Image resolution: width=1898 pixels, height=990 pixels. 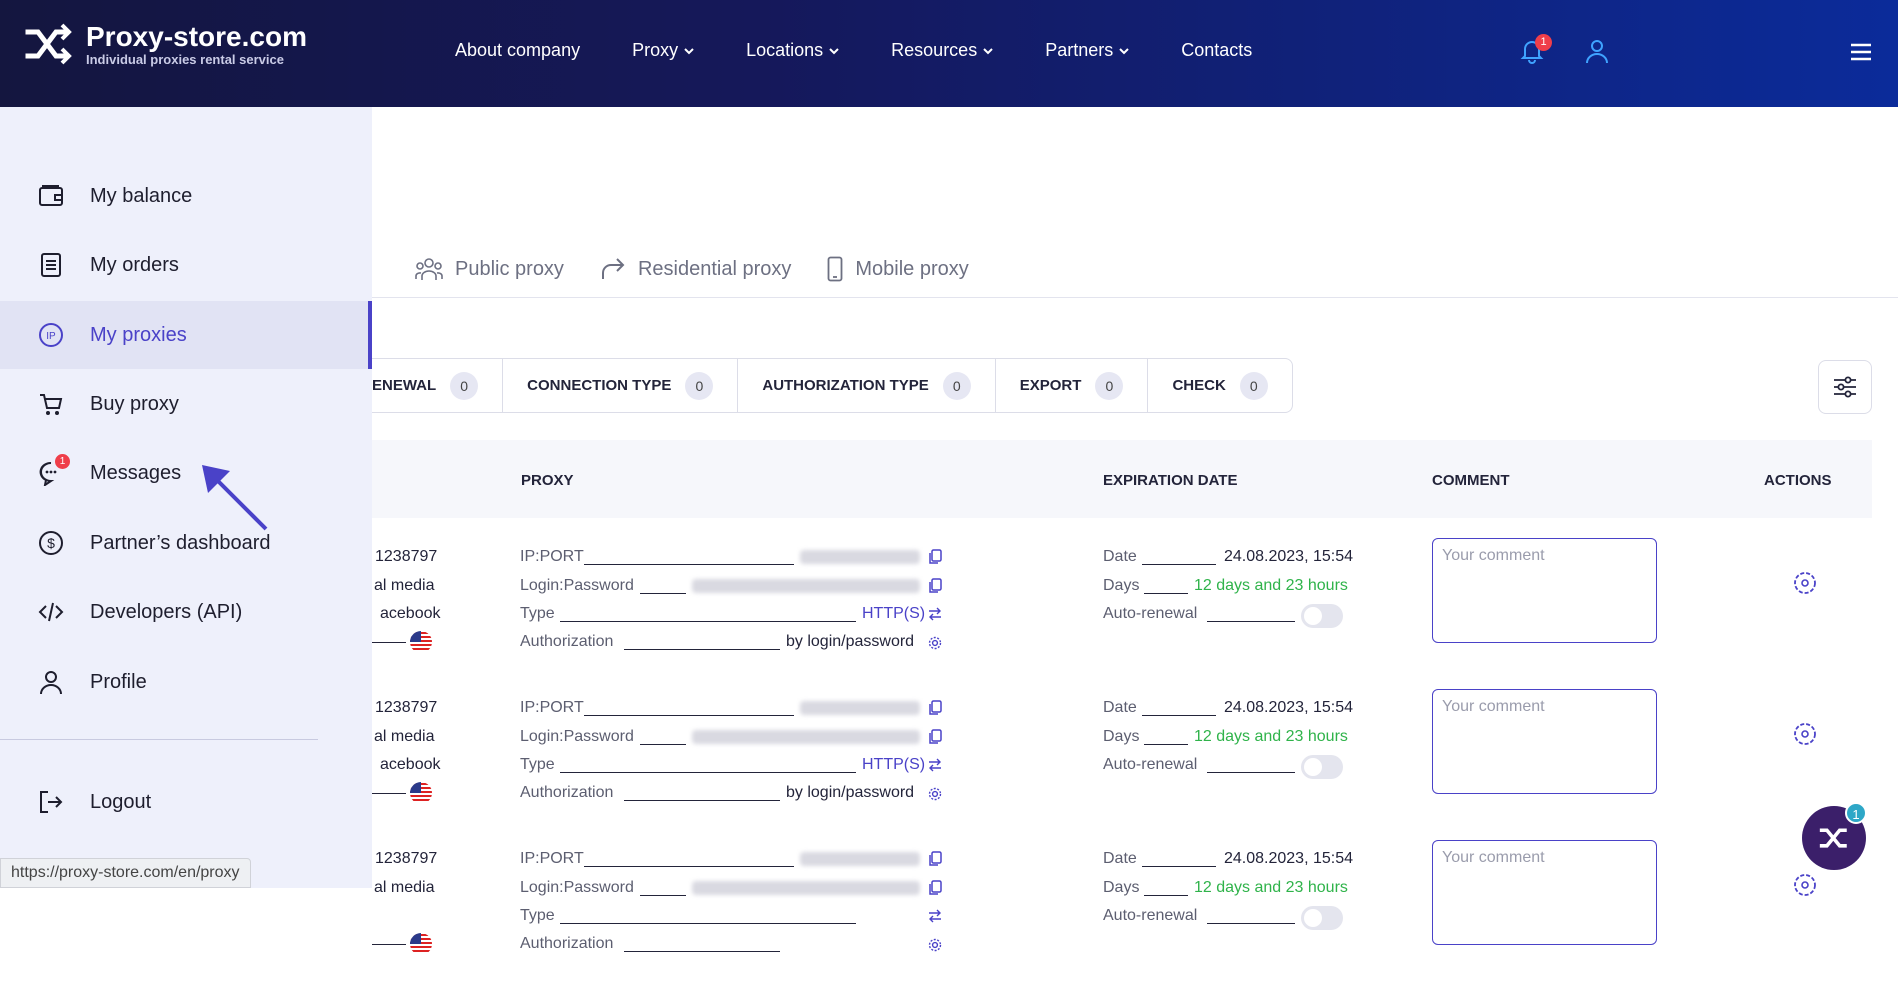 I want to click on sidebar-item-label: Developers (API), so click(x=166, y=611).